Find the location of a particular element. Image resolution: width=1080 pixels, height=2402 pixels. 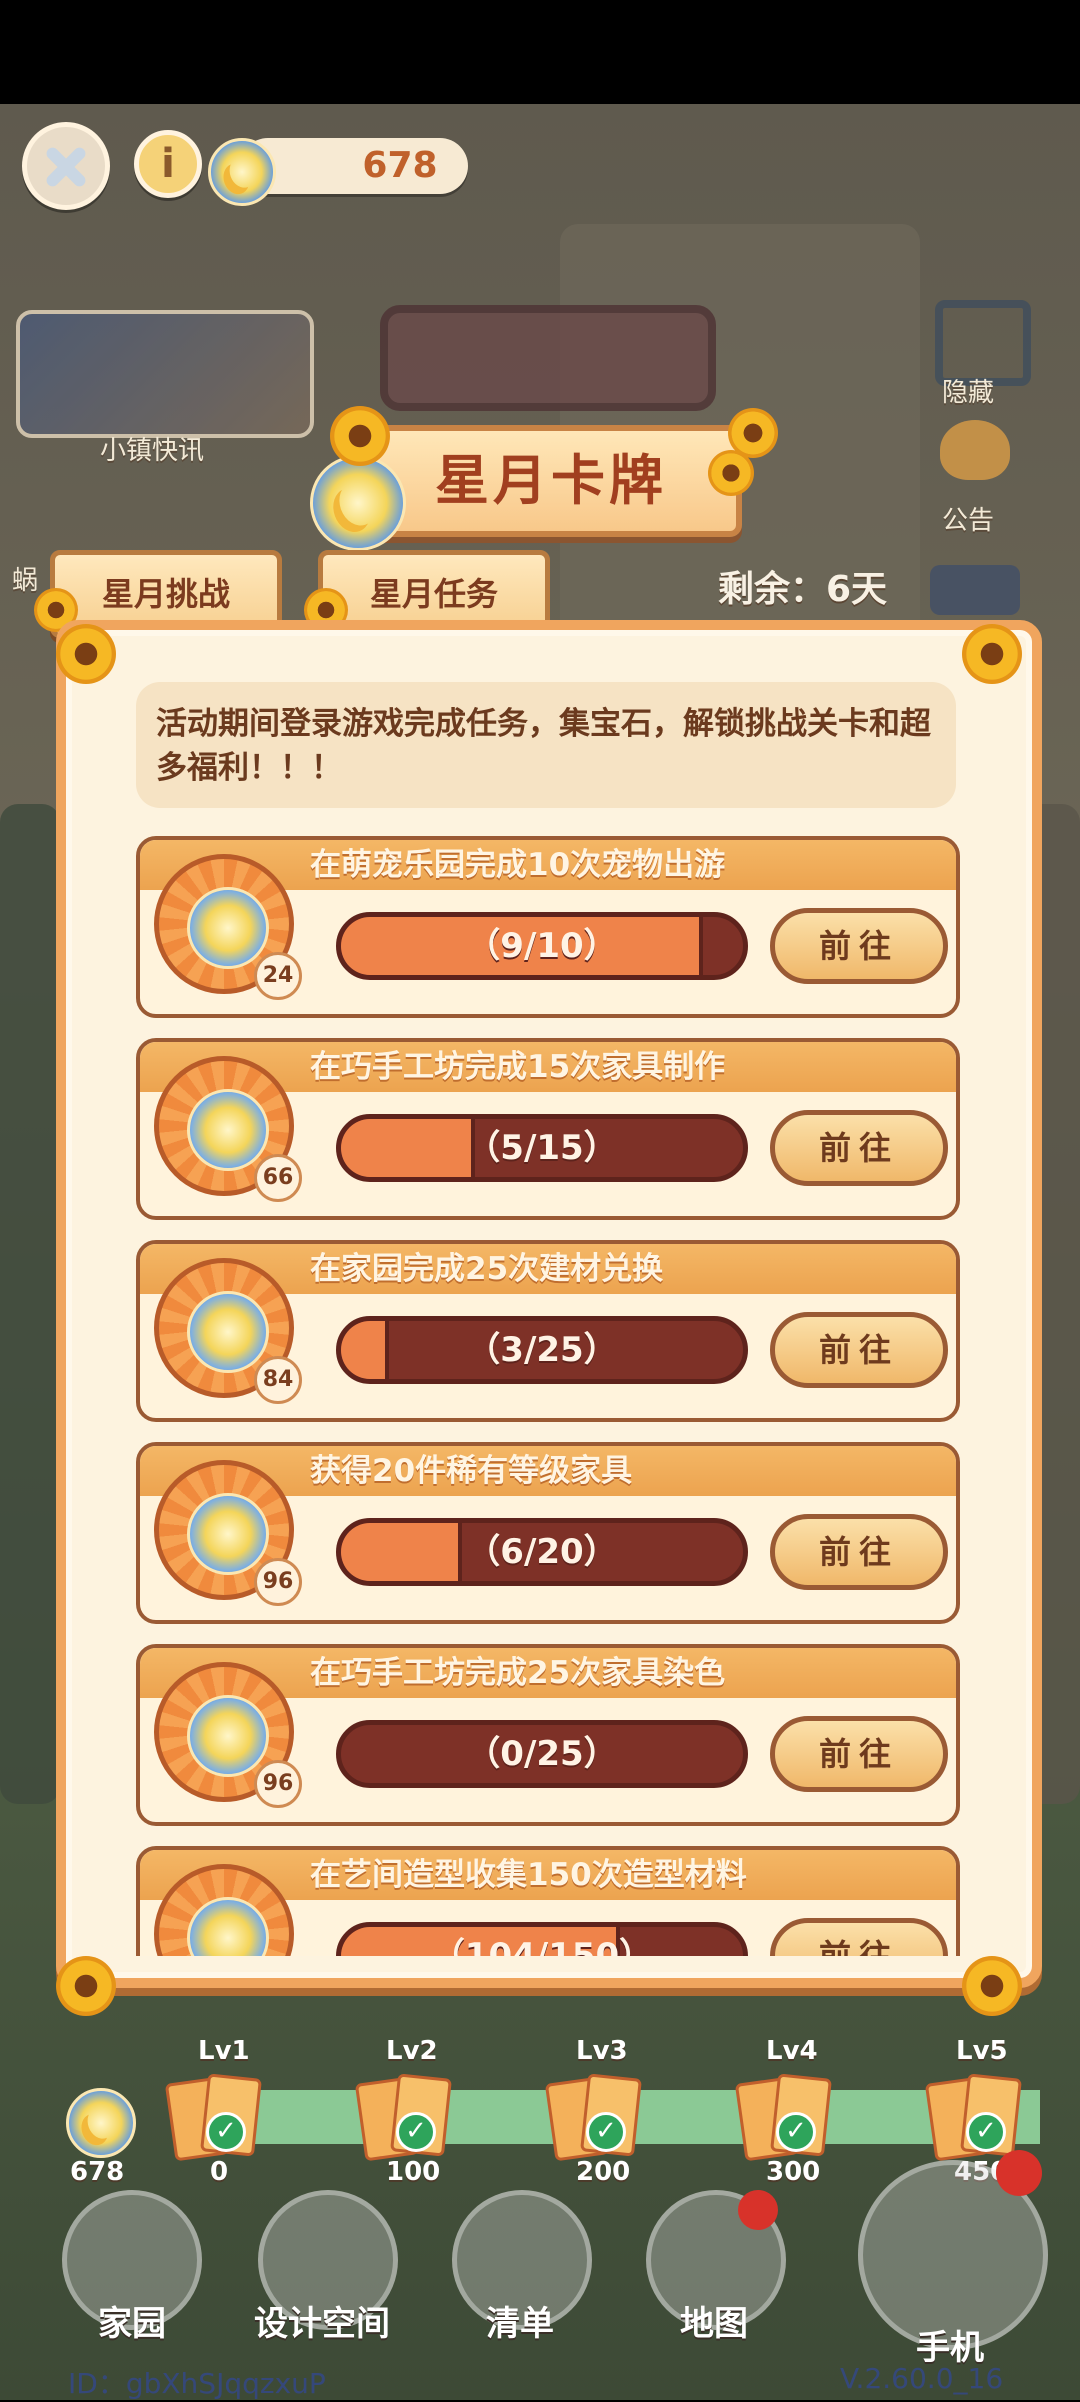

task-progress-bar: （5/15） is located at coordinates (542, 1148).